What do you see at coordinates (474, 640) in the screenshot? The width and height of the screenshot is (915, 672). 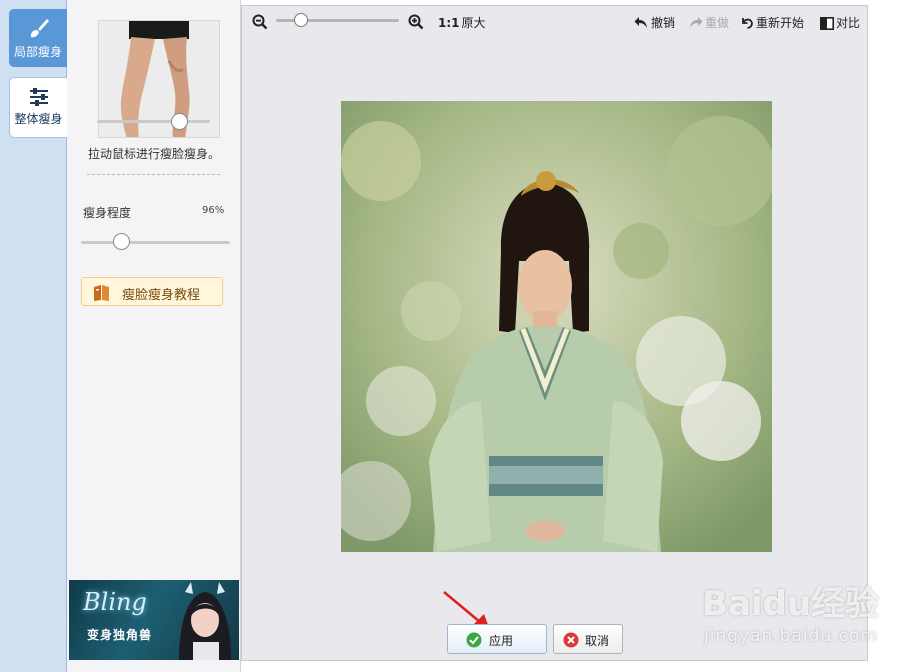 I see `check-icon` at bounding box center [474, 640].